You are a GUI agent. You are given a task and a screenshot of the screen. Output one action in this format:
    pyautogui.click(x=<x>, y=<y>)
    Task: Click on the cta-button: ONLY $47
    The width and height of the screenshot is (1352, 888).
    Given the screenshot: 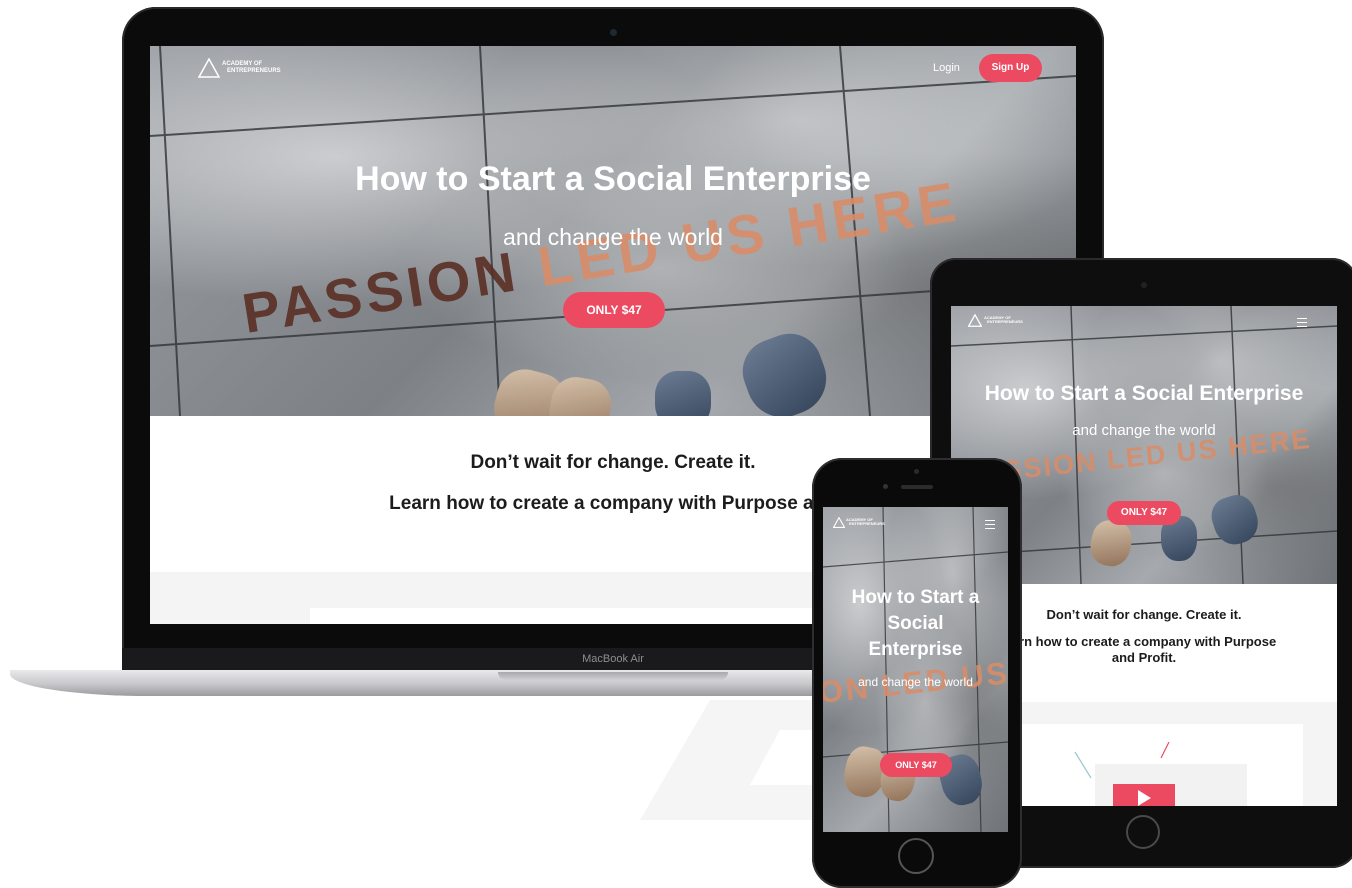 What is the action you would take?
    pyautogui.click(x=614, y=310)
    